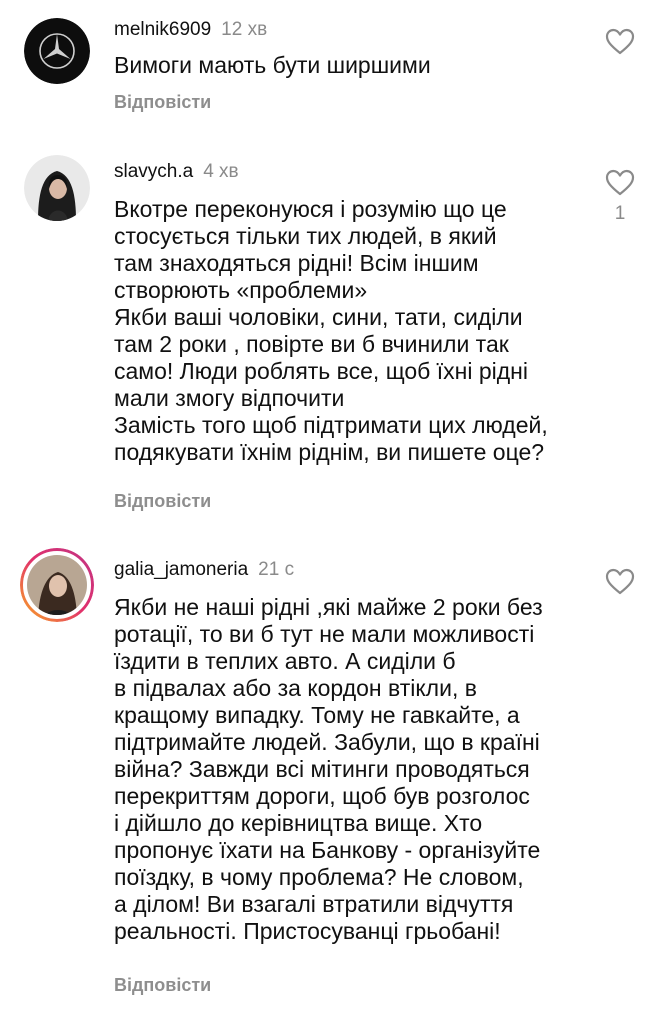 The height and width of the screenshot is (1024, 671). What do you see at coordinates (276, 569) in the screenshot?
I see `timestamp: 21 с` at bounding box center [276, 569].